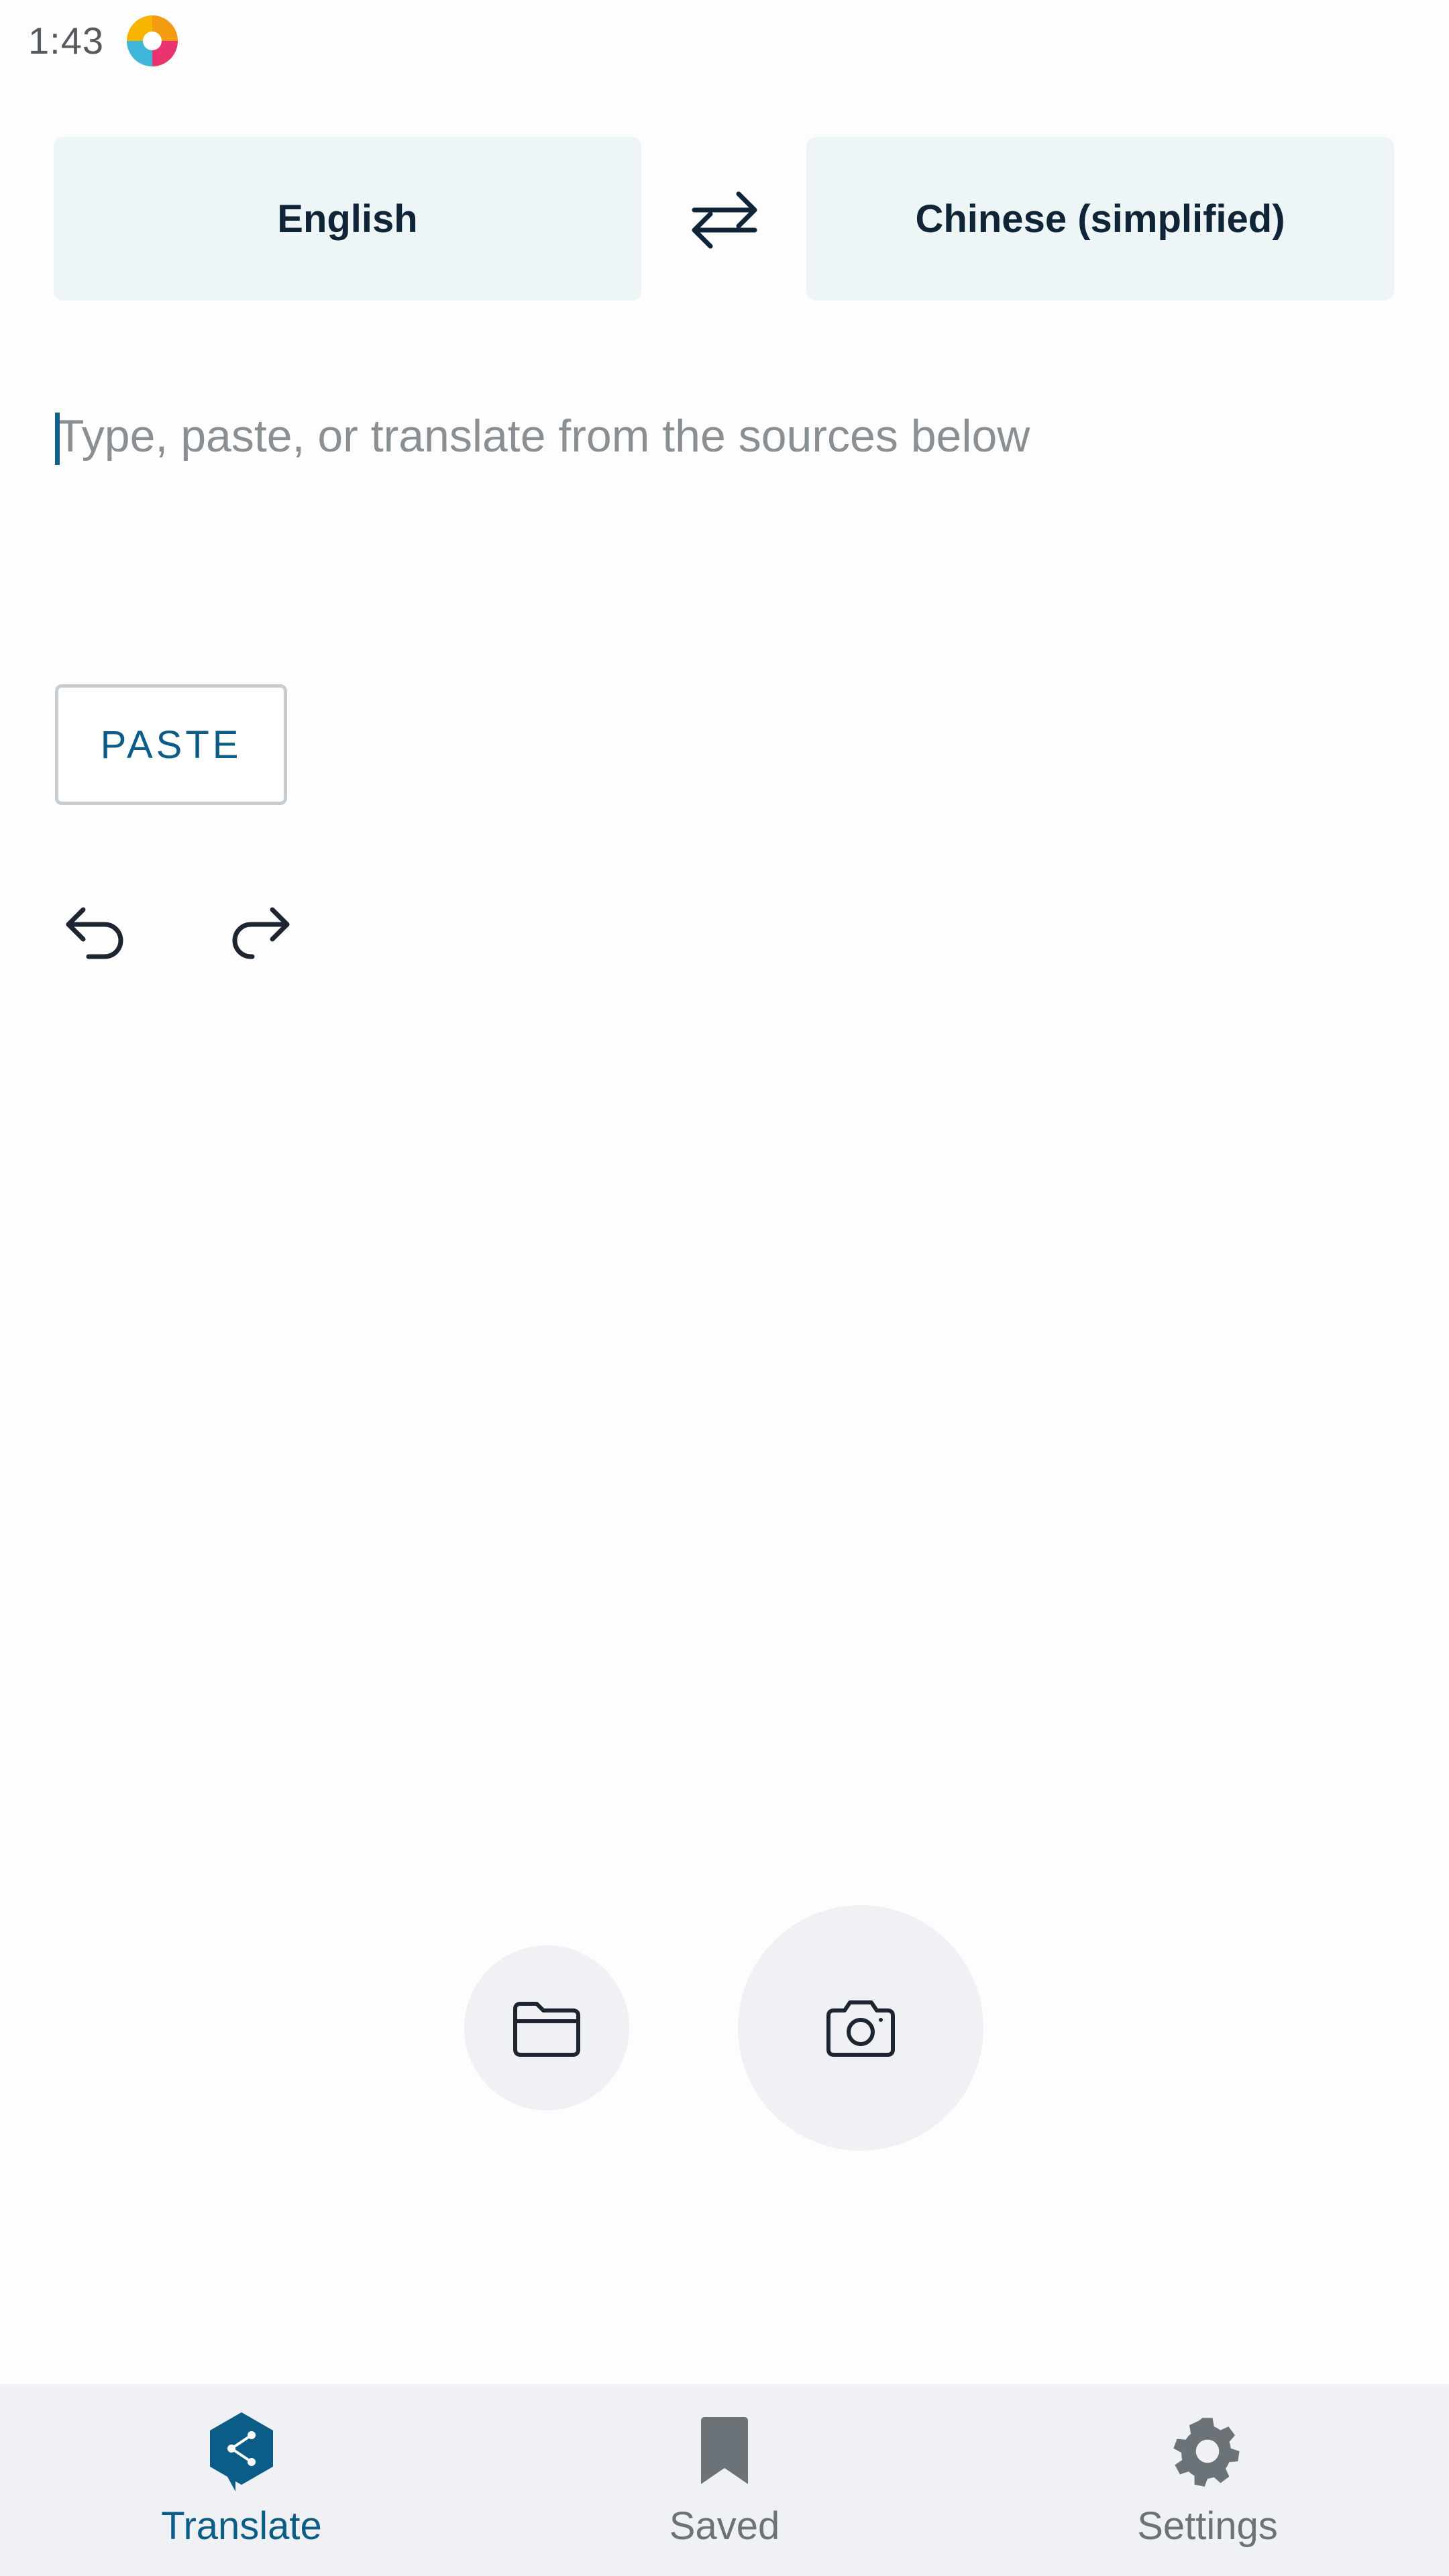 Image resolution: width=1449 pixels, height=2576 pixels. What do you see at coordinates (241, 2451) in the screenshot?
I see `translate-logo-icon` at bounding box center [241, 2451].